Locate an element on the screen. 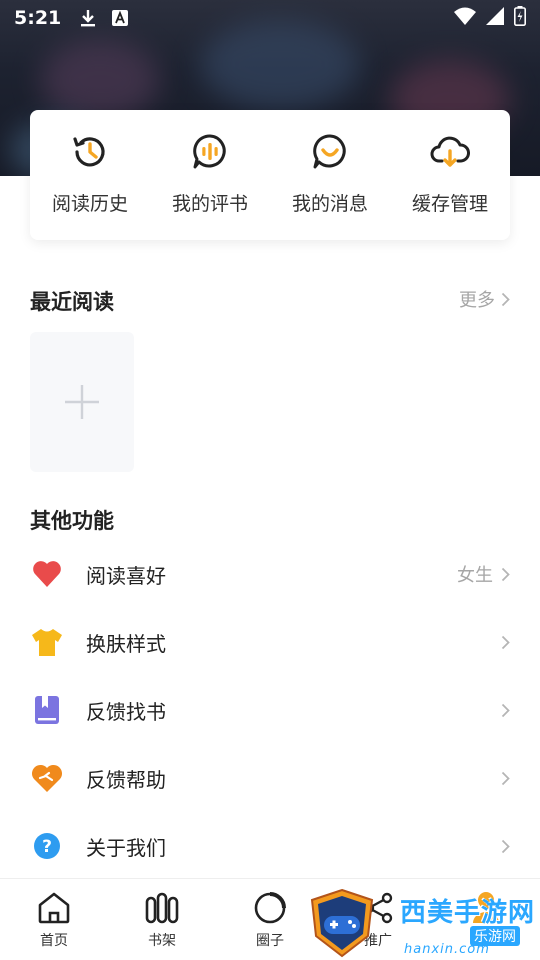 This screenshot has height=960, width=540. watermark-title: 西美手游网 is located at coordinates (468, 913).